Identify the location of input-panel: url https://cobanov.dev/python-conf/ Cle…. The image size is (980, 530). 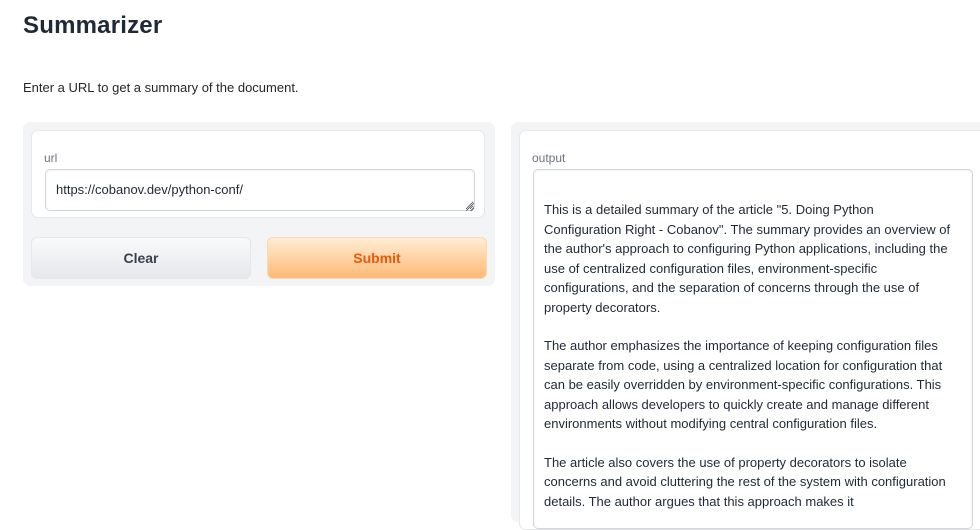
(259, 204).